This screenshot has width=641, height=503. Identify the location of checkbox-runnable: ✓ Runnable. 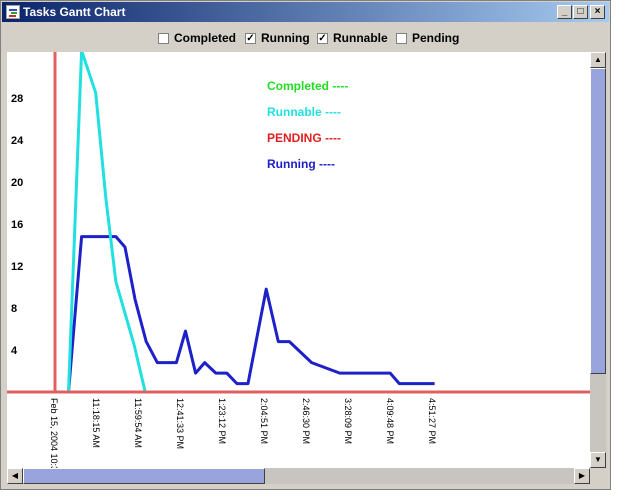
(352, 38).